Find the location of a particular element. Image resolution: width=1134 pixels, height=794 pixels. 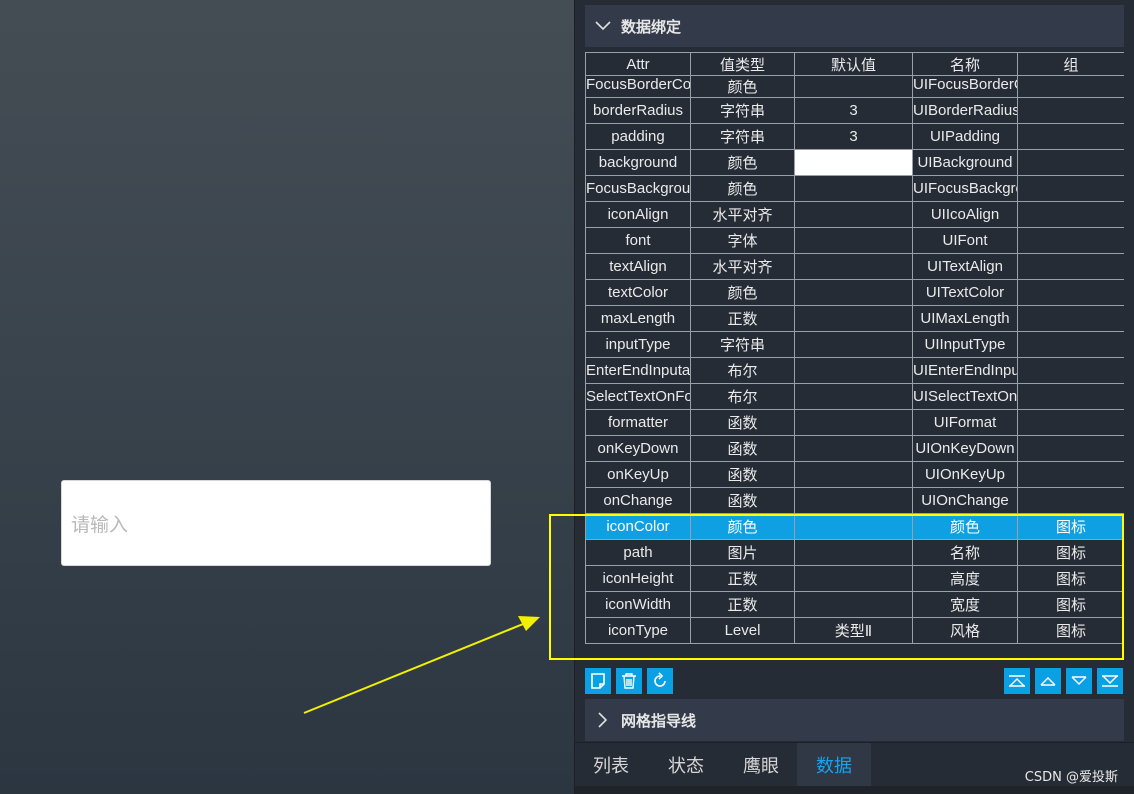

cell-attr: iconColor is located at coordinates (638, 526).